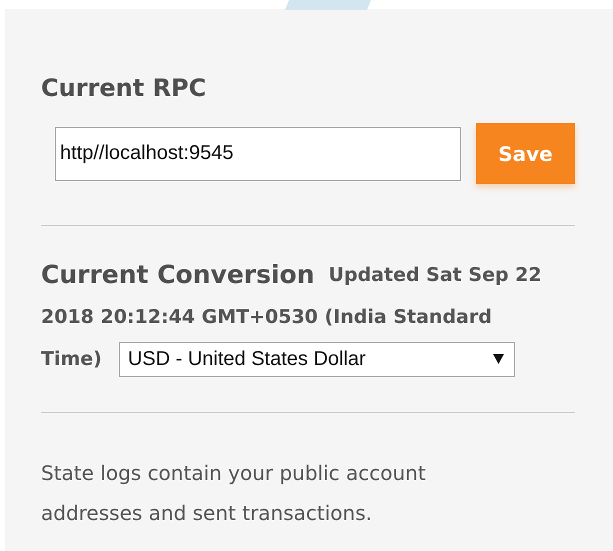 Image resolution: width=613 pixels, height=551 pixels. Describe the element at coordinates (266, 317) in the screenshot. I see `updated-timestamp: 2018 20:12:44 GMT+0530 (India Standard` at that location.